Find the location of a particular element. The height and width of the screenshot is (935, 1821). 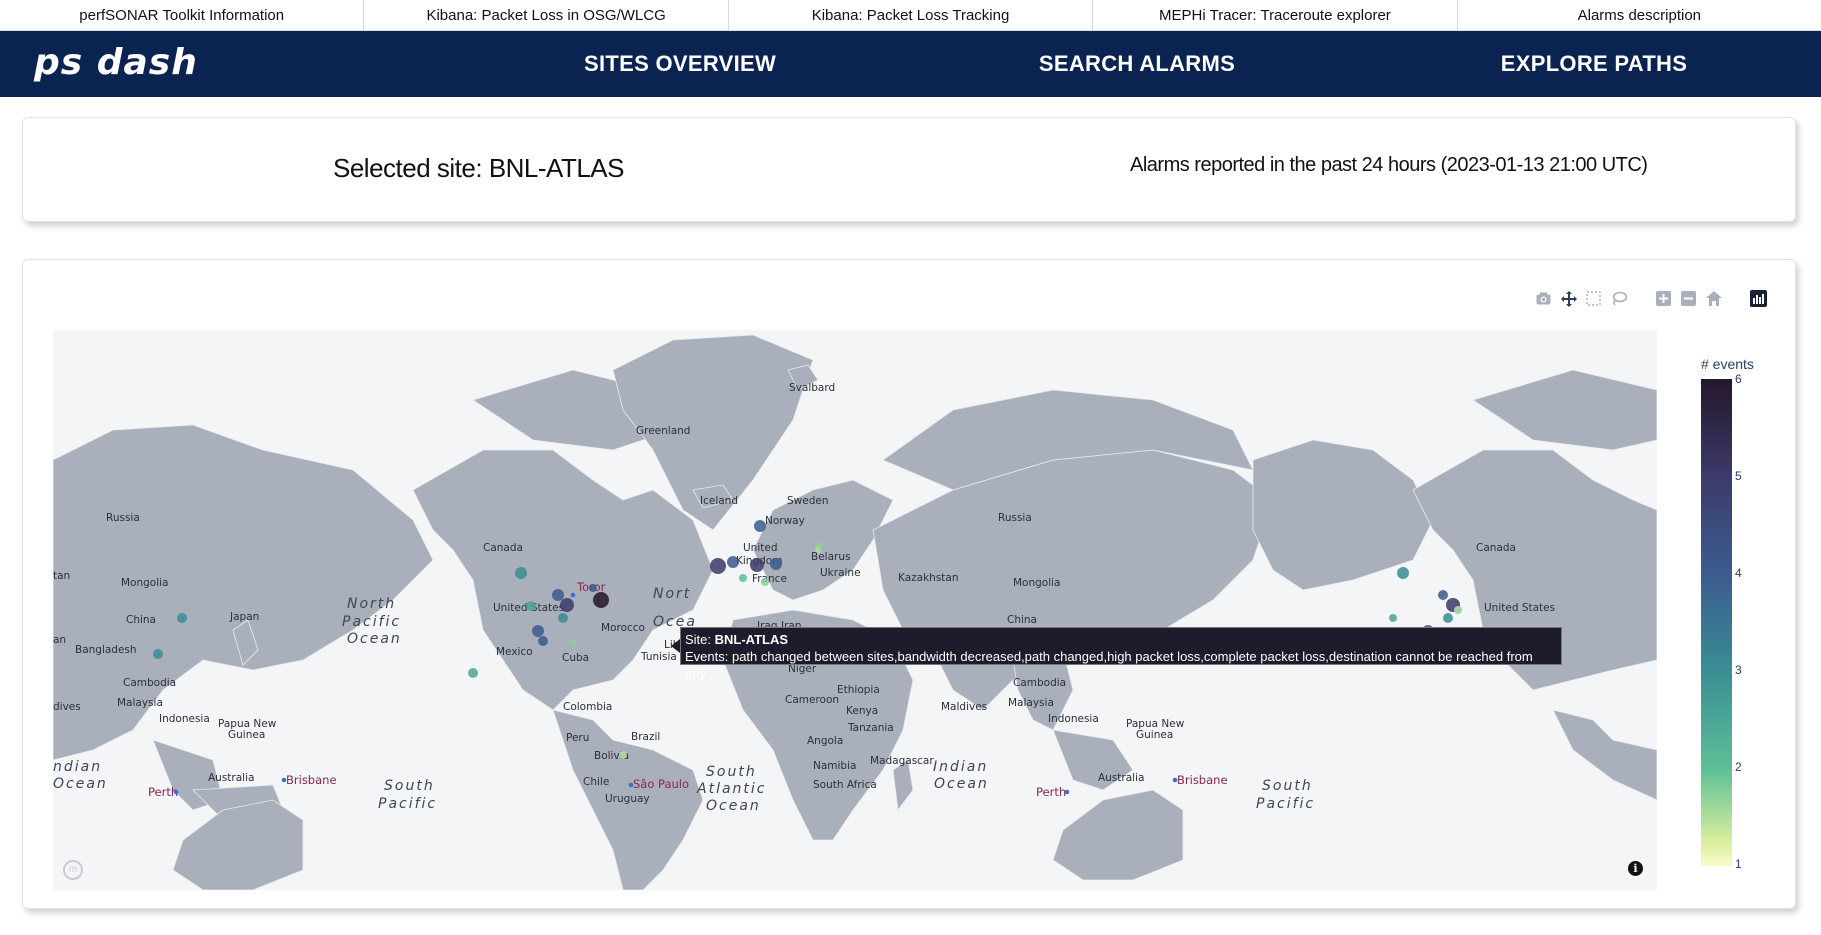

svg-text: Kenya is located at coordinates (862, 711).